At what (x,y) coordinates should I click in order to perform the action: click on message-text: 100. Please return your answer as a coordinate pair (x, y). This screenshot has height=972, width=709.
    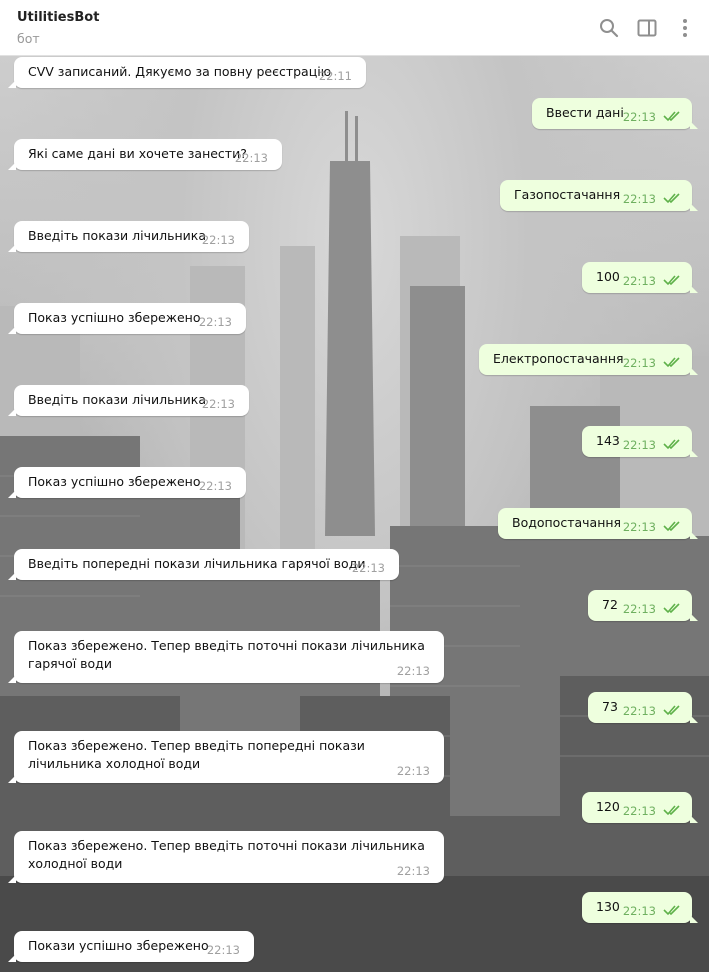
    Looking at the image, I should click on (608, 276).